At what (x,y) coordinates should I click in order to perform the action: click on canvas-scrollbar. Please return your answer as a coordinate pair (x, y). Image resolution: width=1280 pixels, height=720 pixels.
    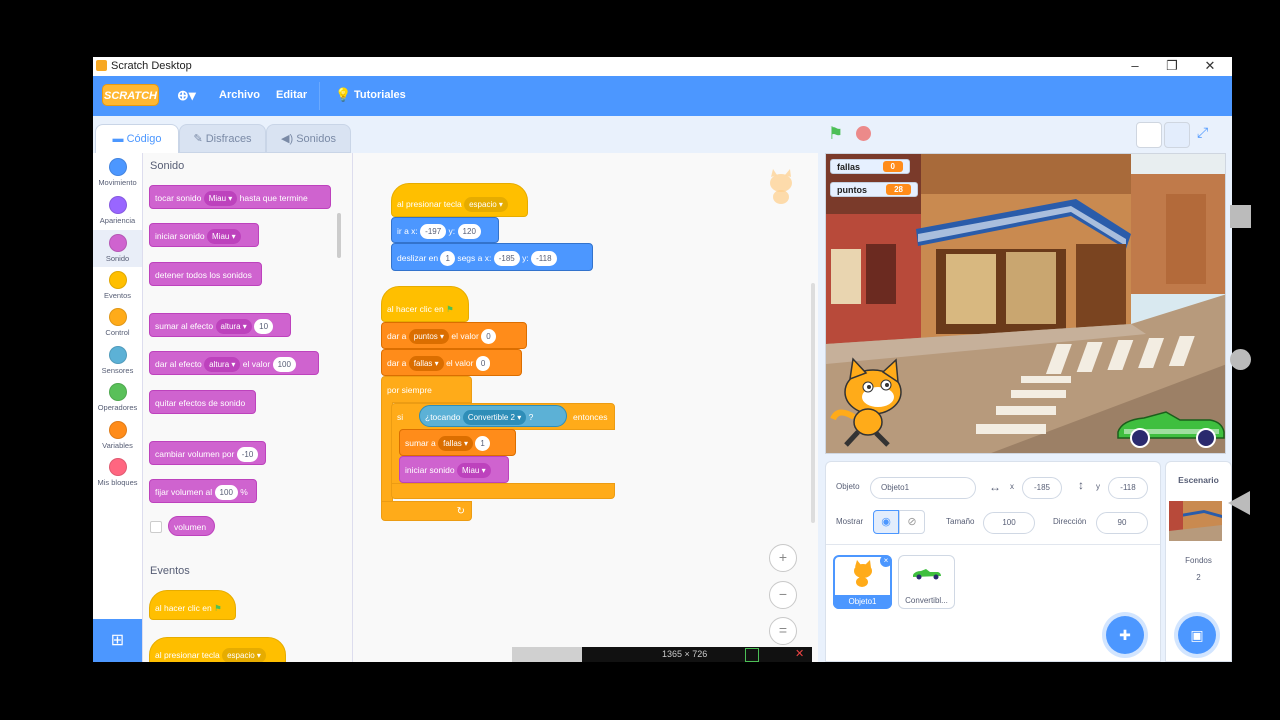
    Looking at the image, I should click on (813, 403).